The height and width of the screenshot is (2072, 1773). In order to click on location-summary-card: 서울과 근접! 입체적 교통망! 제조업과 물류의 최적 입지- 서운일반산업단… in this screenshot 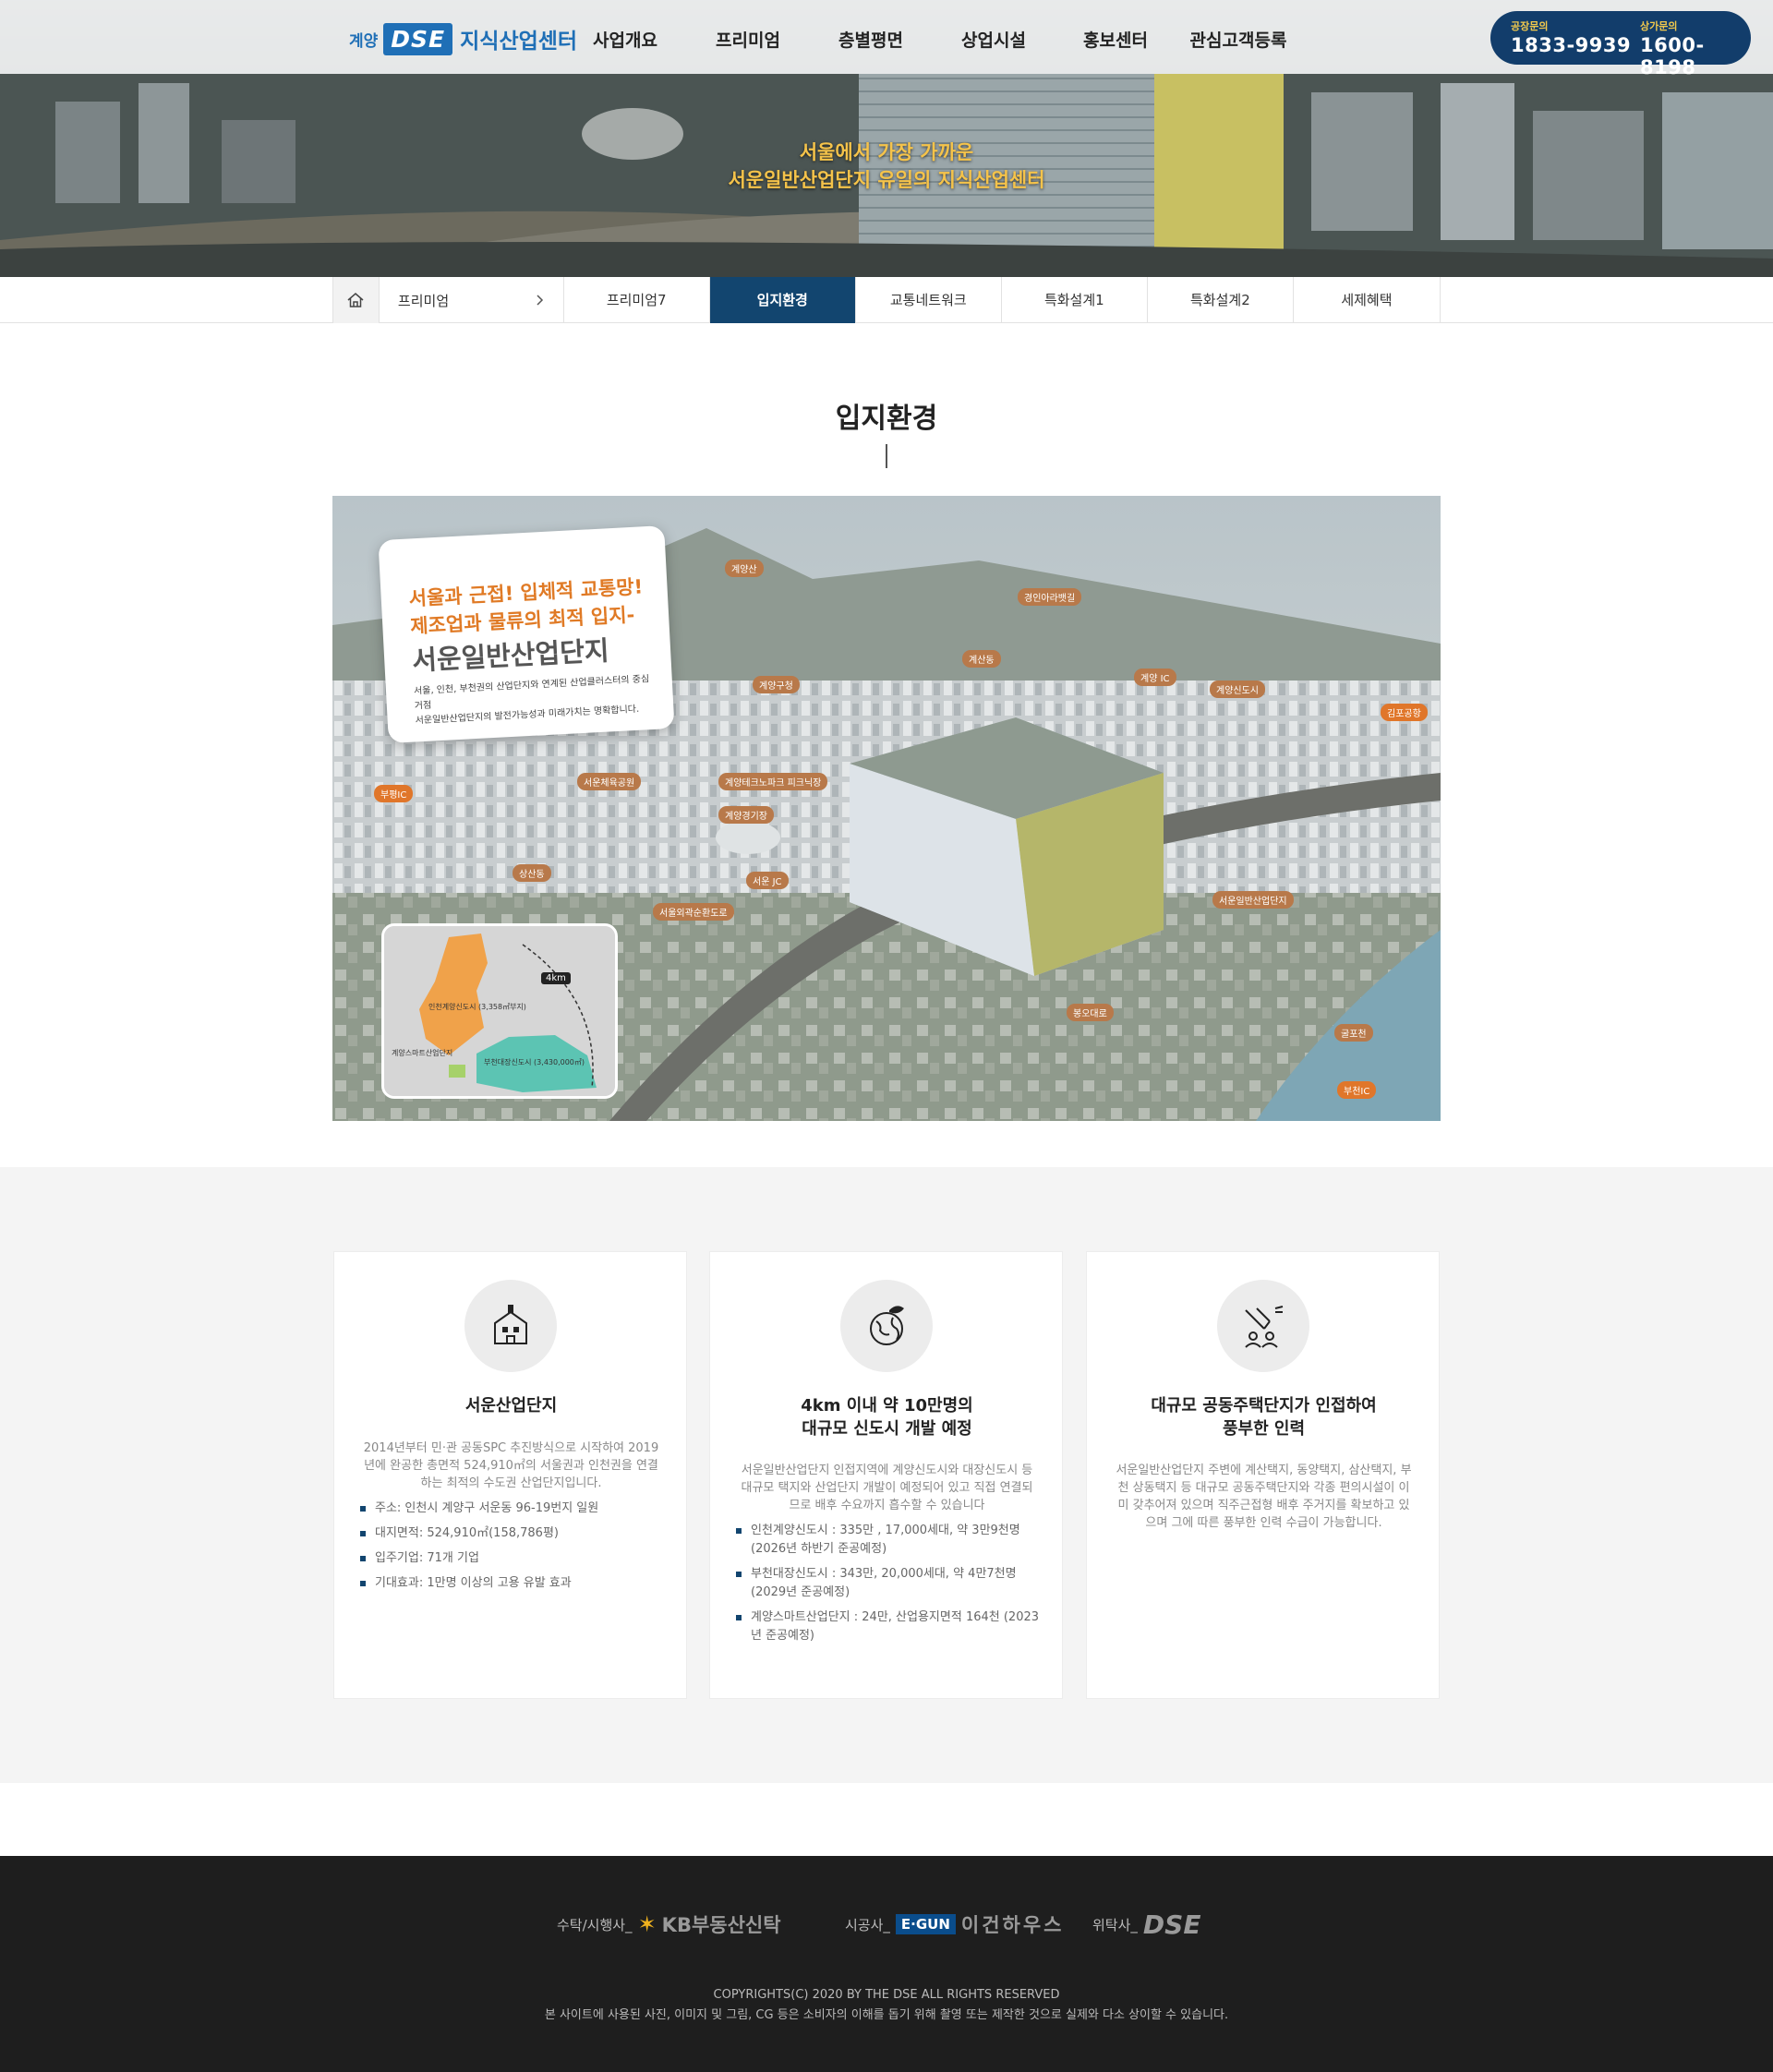, I will do `click(526, 634)`.